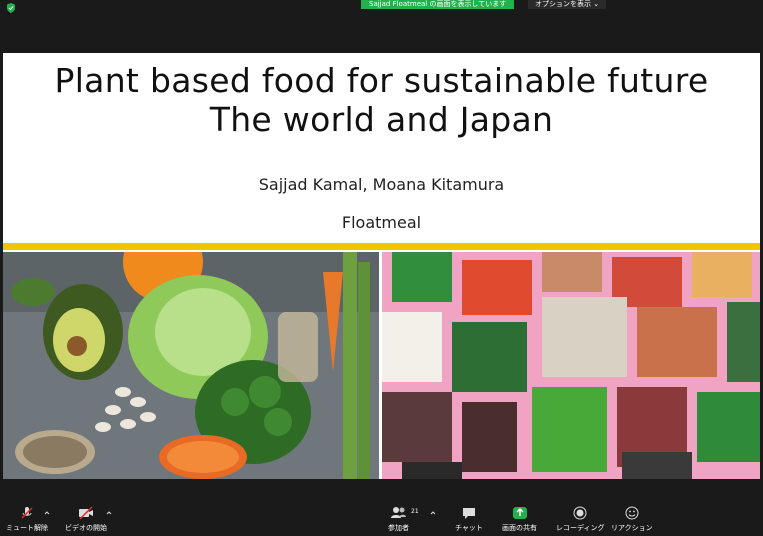  I want to click on security-shield-icon, so click(11, 8).